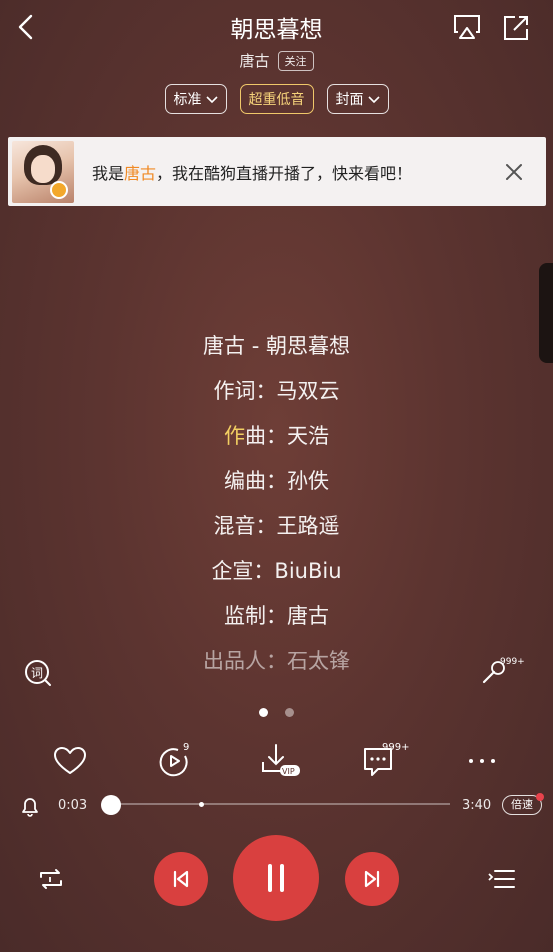  I want to click on vip-tag: VIP, so click(288, 771).